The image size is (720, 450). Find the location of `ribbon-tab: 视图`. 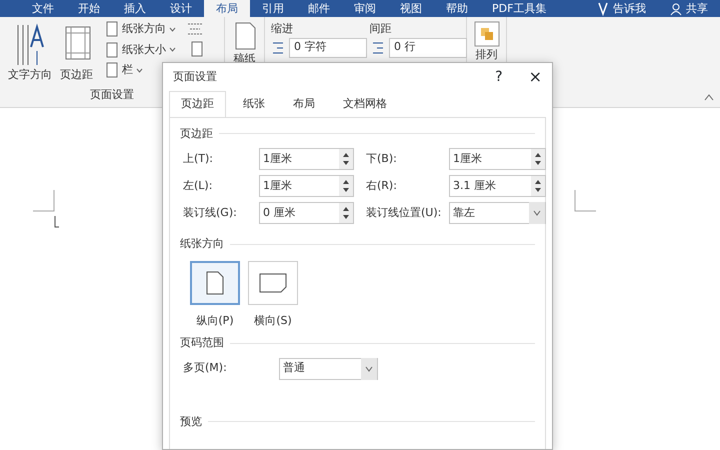

ribbon-tab: 视图 is located at coordinates (411, 8).